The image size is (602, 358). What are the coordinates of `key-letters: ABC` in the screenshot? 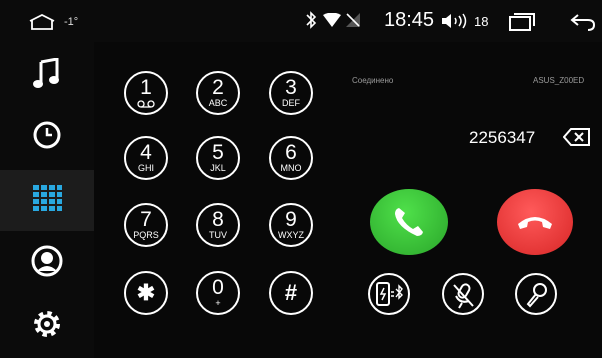 It's located at (218, 103).